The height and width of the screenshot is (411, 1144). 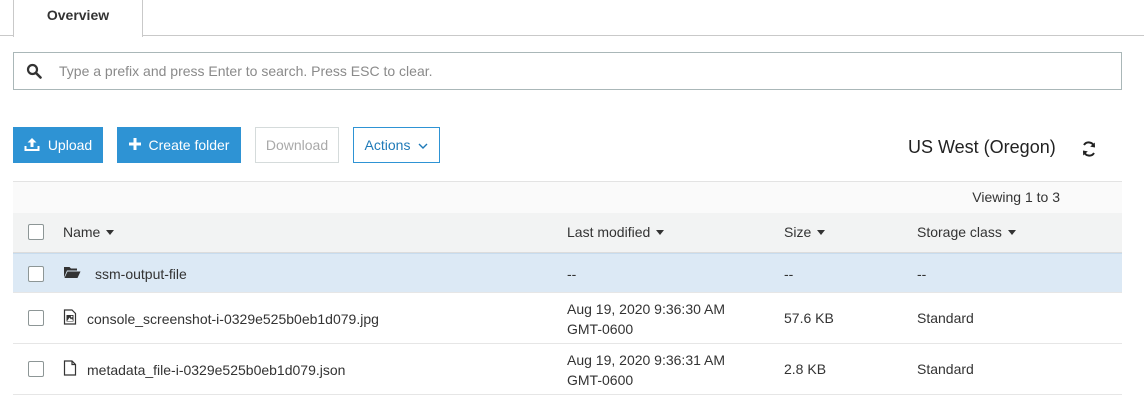 I want to click on folder-open-icon, so click(x=72, y=273).